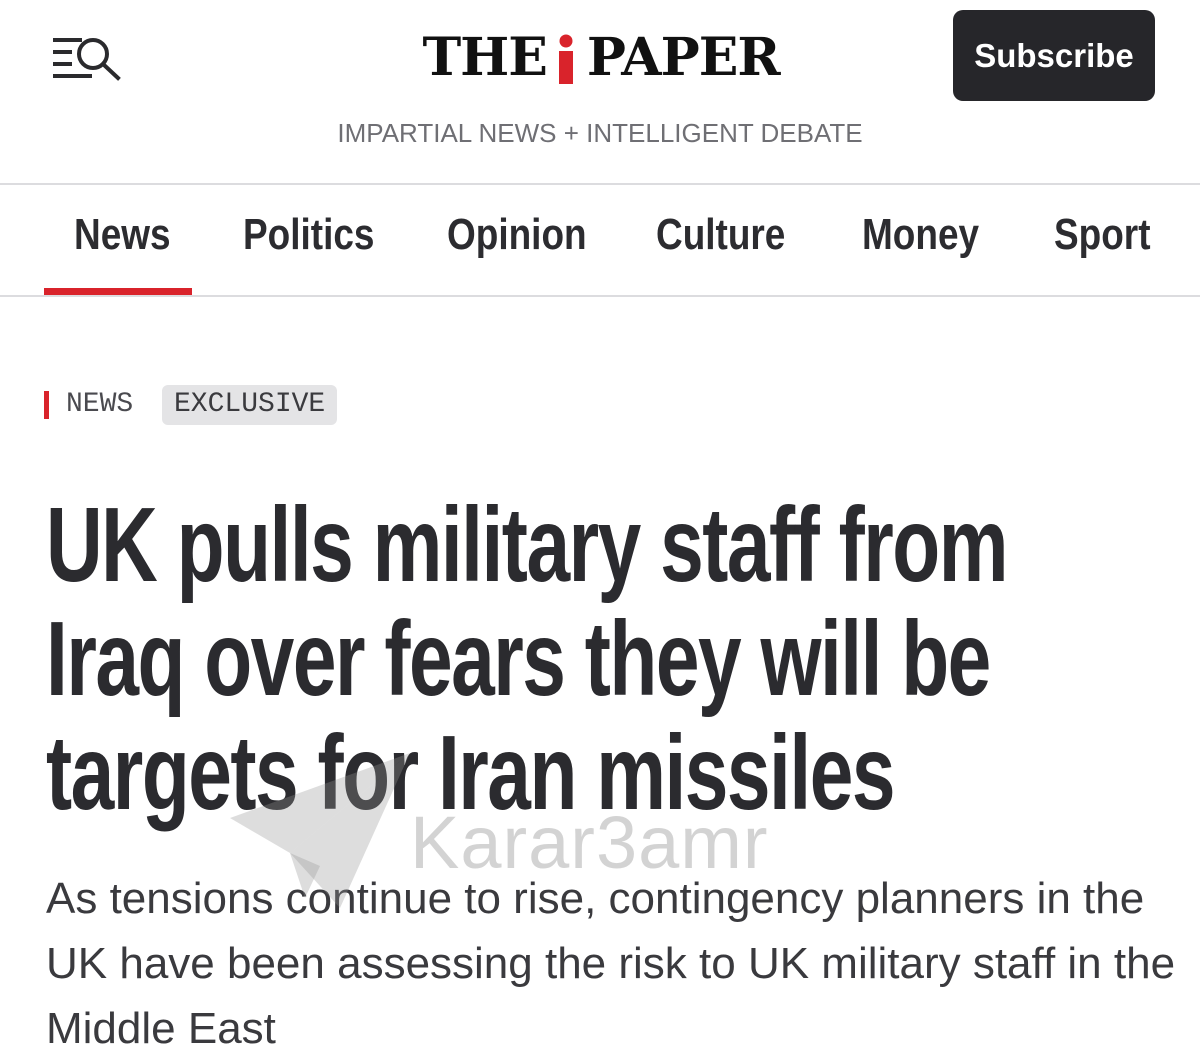 This screenshot has width=1200, height=1062. What do you see at coordinates (308, 235) in the screenshot?
I see `nav-item-politics: Politics` at bounding box center [308, 235].